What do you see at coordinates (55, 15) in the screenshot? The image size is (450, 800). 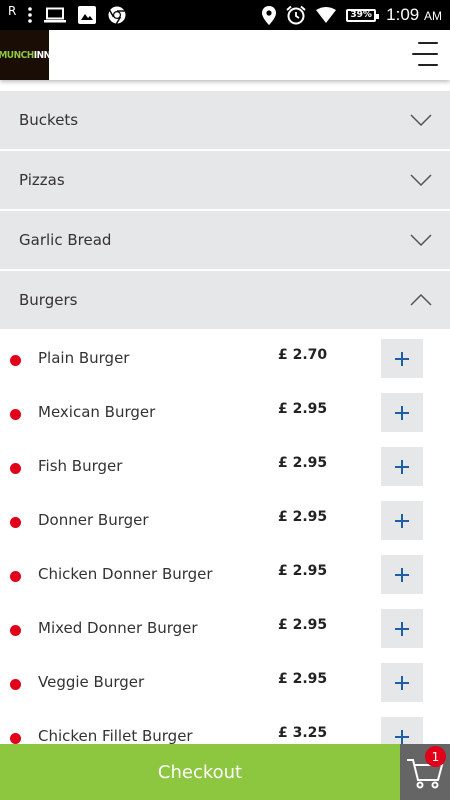 I see `laptop-icon` at bounding box center [55, 15].